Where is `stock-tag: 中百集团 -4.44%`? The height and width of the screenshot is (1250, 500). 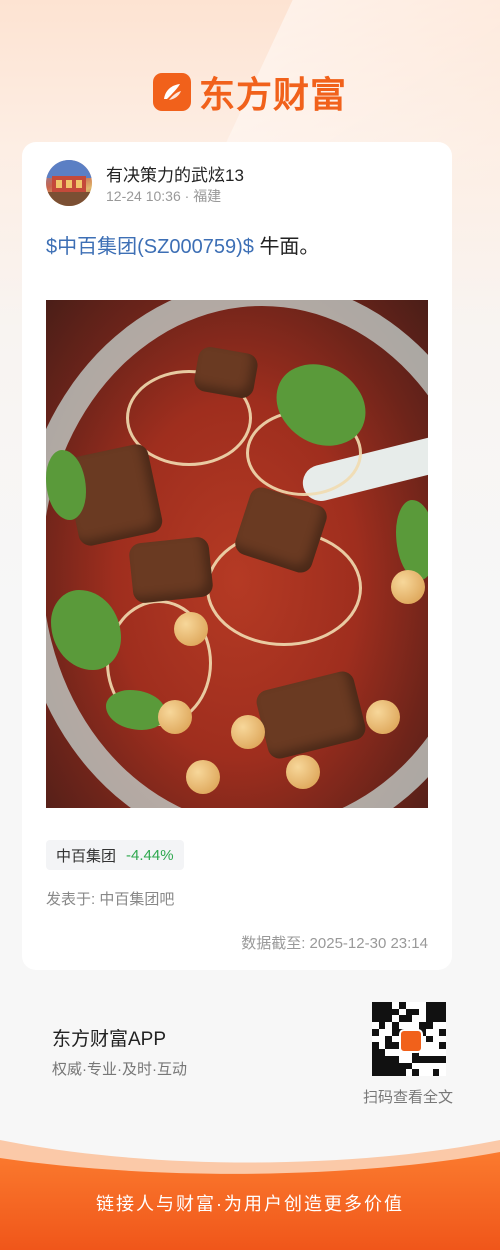
stock-tag: 中百集团 -4.44% is located at coordinates (115, 855).